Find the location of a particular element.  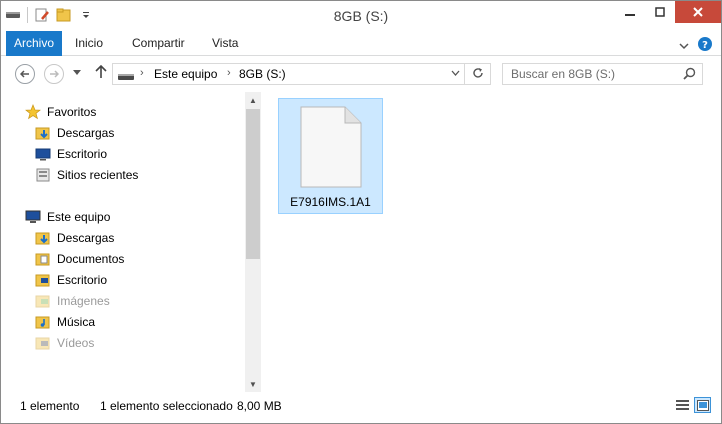

up-button is located at coordinates (101, 73).